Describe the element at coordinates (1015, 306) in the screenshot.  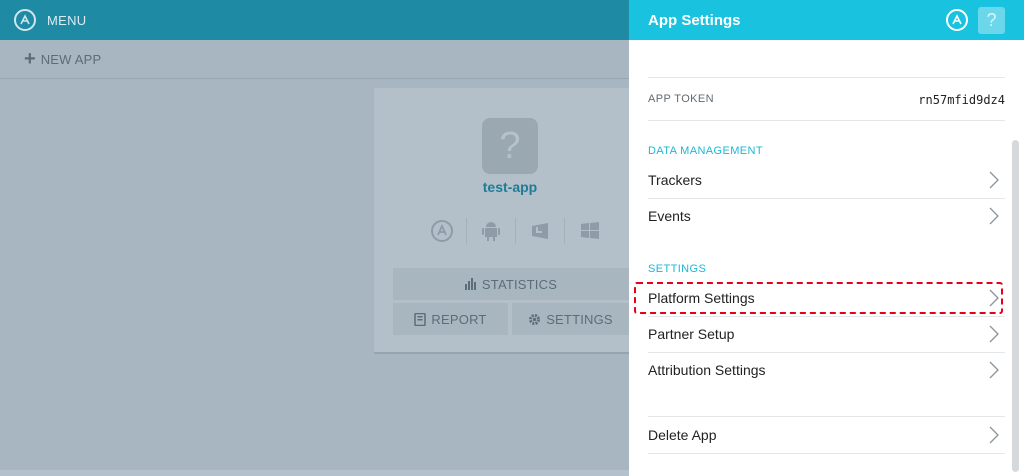
I see `panel-scrollbar` at that location.